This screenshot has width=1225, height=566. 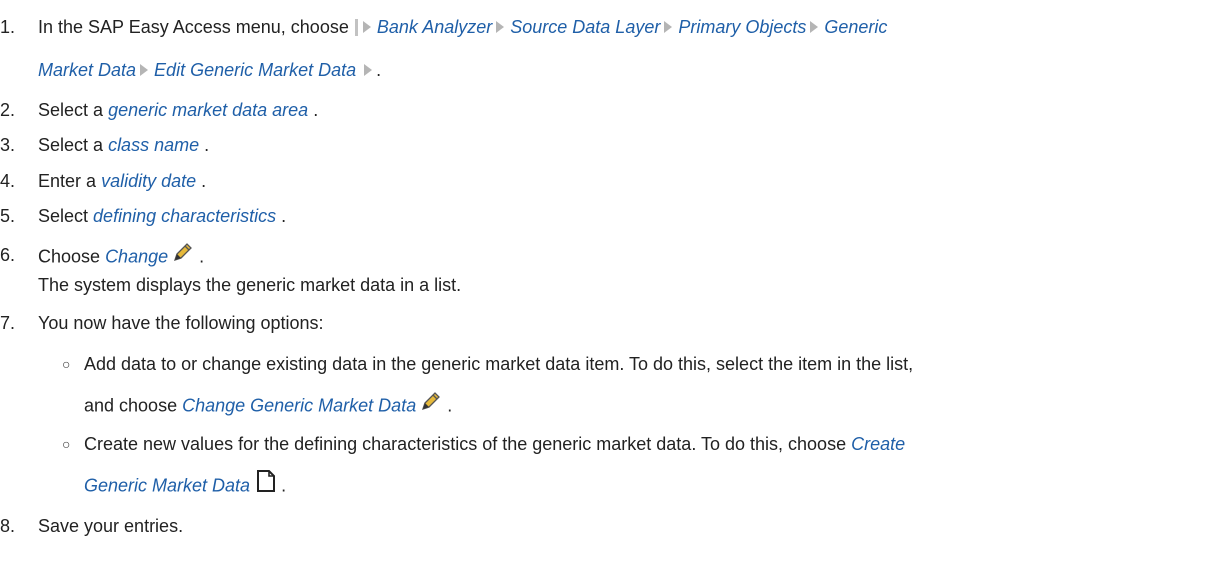 I want to click on step-text: Choose, so click(x=69, y=256).